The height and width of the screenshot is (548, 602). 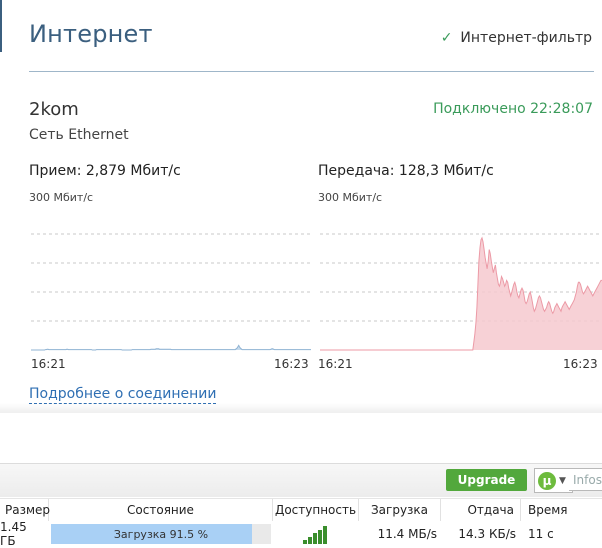 What do you see at coordinates (54, 109) in the screenshot?
I see `connection-name: 2kom` at bounding box center [54, 109].